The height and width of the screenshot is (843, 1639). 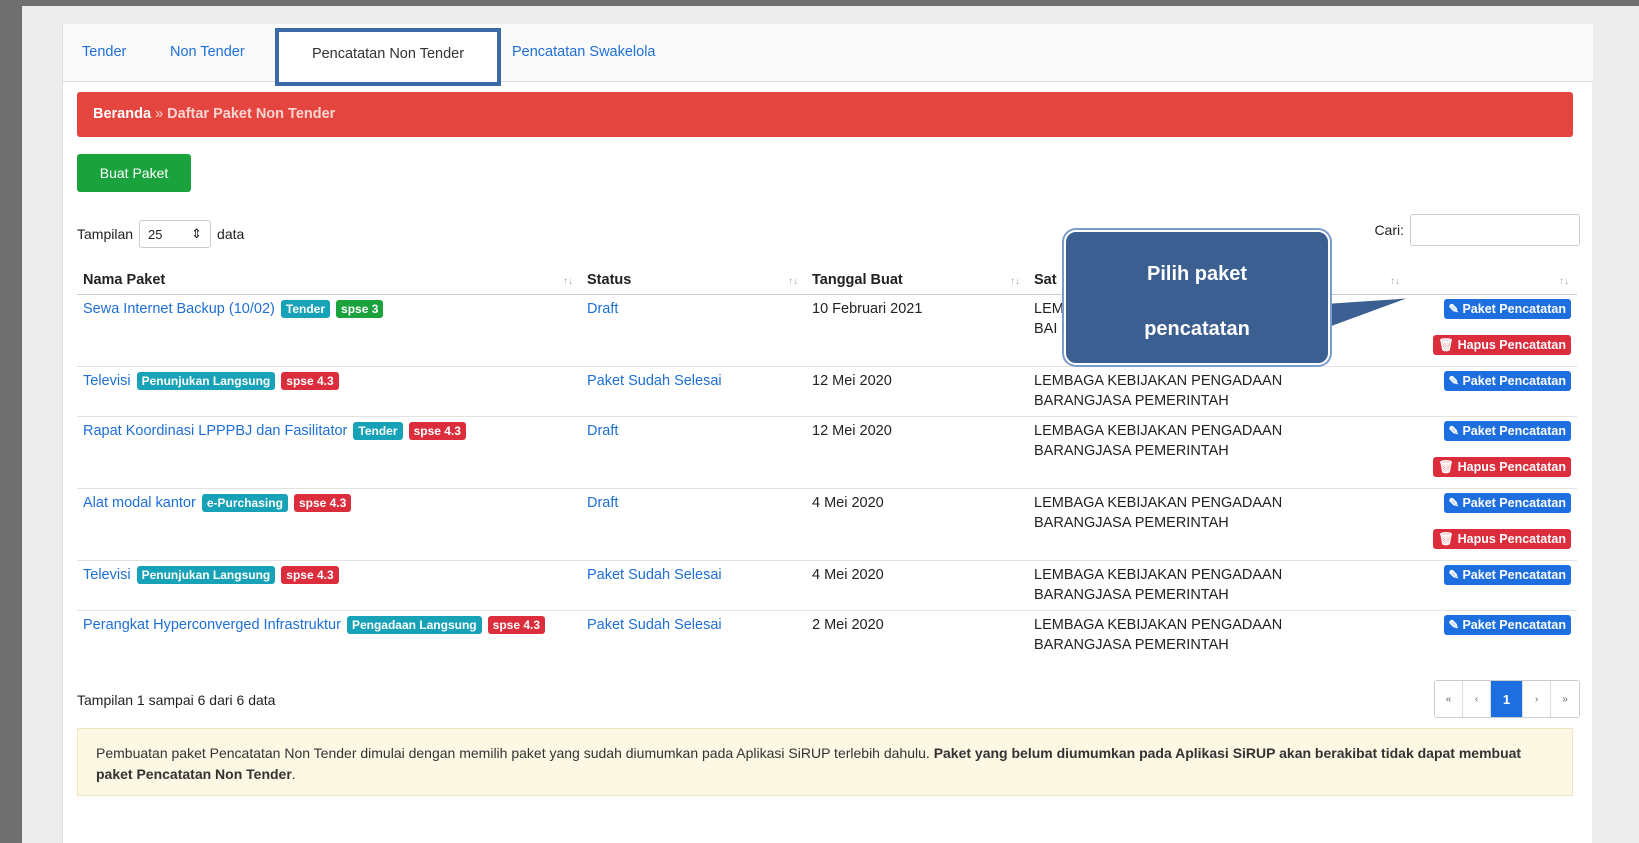 What do you see at coordinates (134, 173) in the screenshot?
I see `create-package-button: Buat Paket` at bounding box center [134, 173].